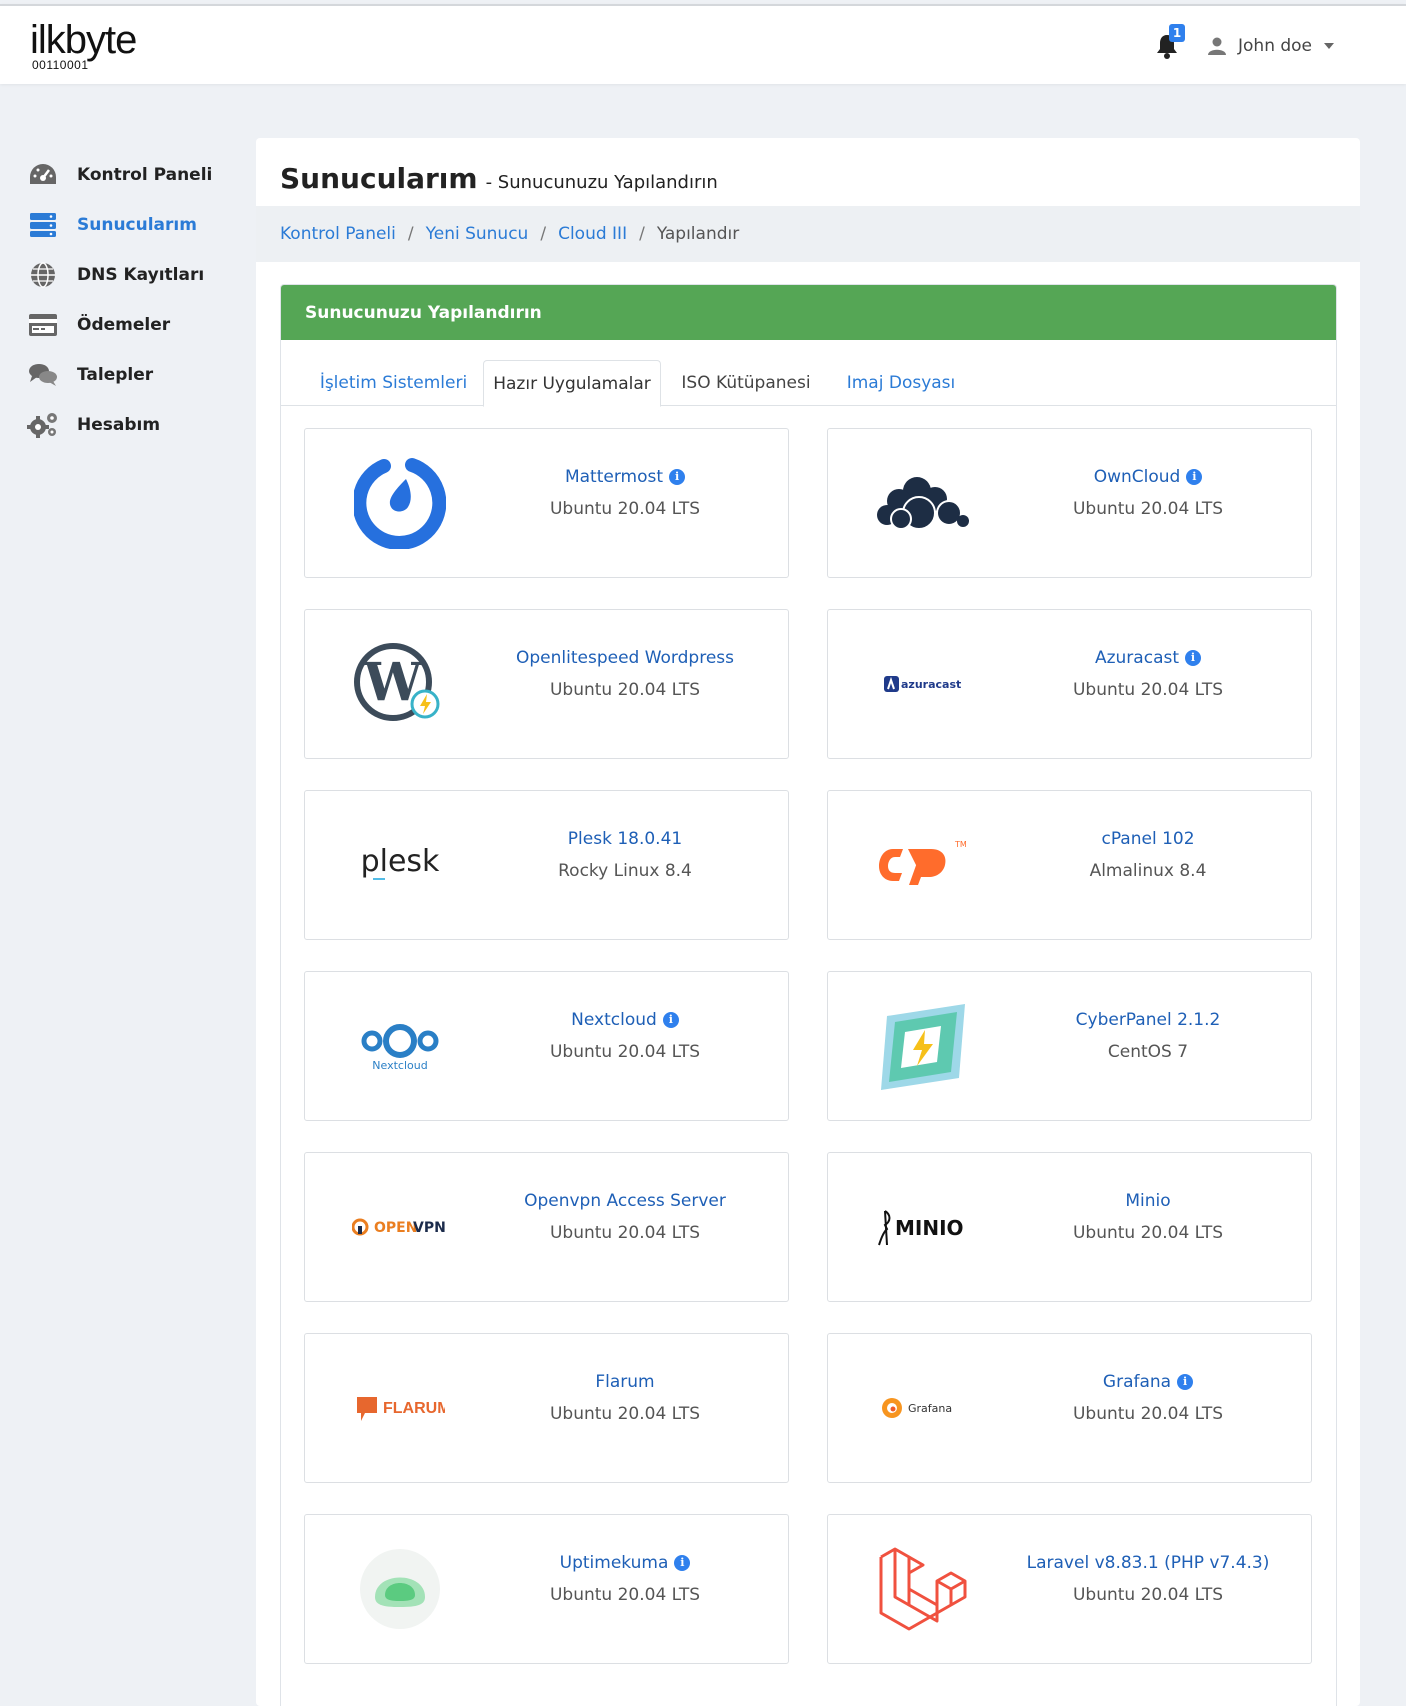 The height and width of the screenshot is (1706, 1406). I want to click on app-card-nextcloud: Nextcloud Nextcloud i Ubuntu 20.04 LTS, so click(546, 1046).